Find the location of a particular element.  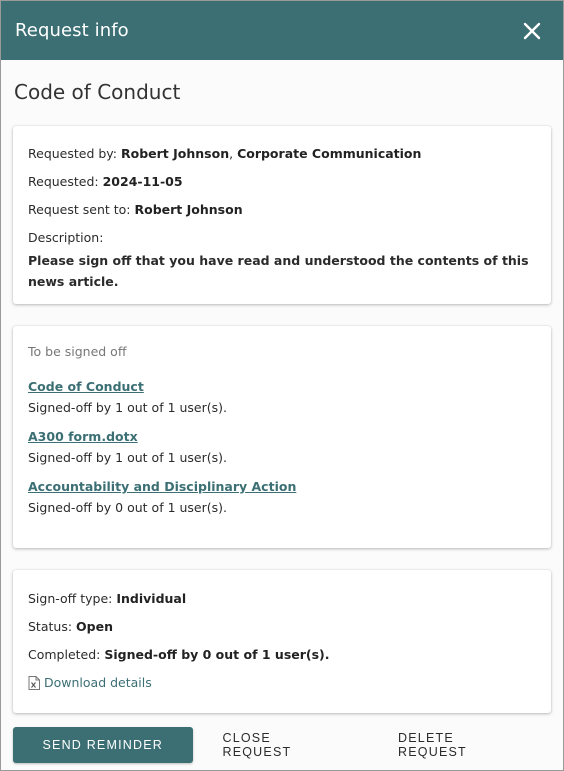

close-button is located at coordinates (532, 31).